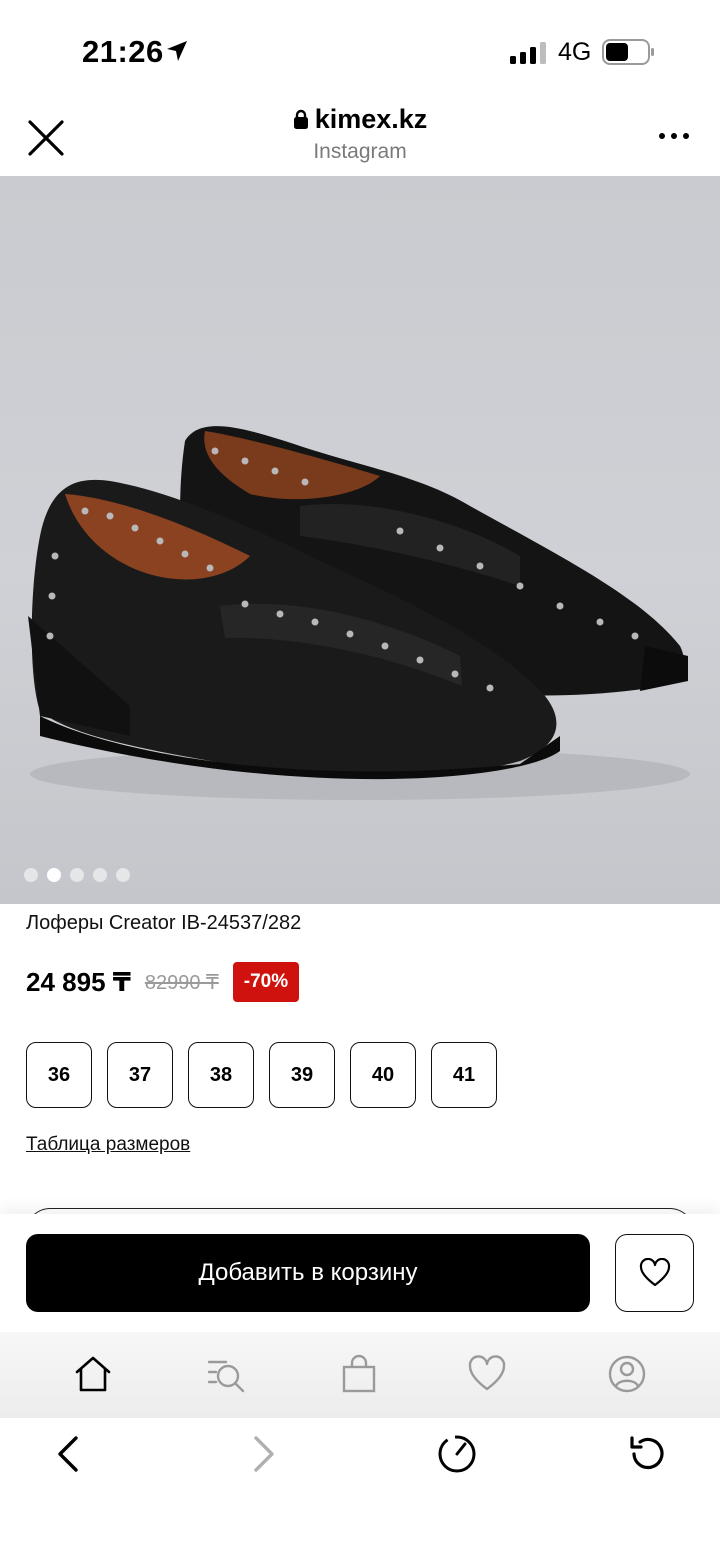 The image size is (720, 1564). I want to click on size-selector: 36 37 38 39 40 41, so click(261, 1075).